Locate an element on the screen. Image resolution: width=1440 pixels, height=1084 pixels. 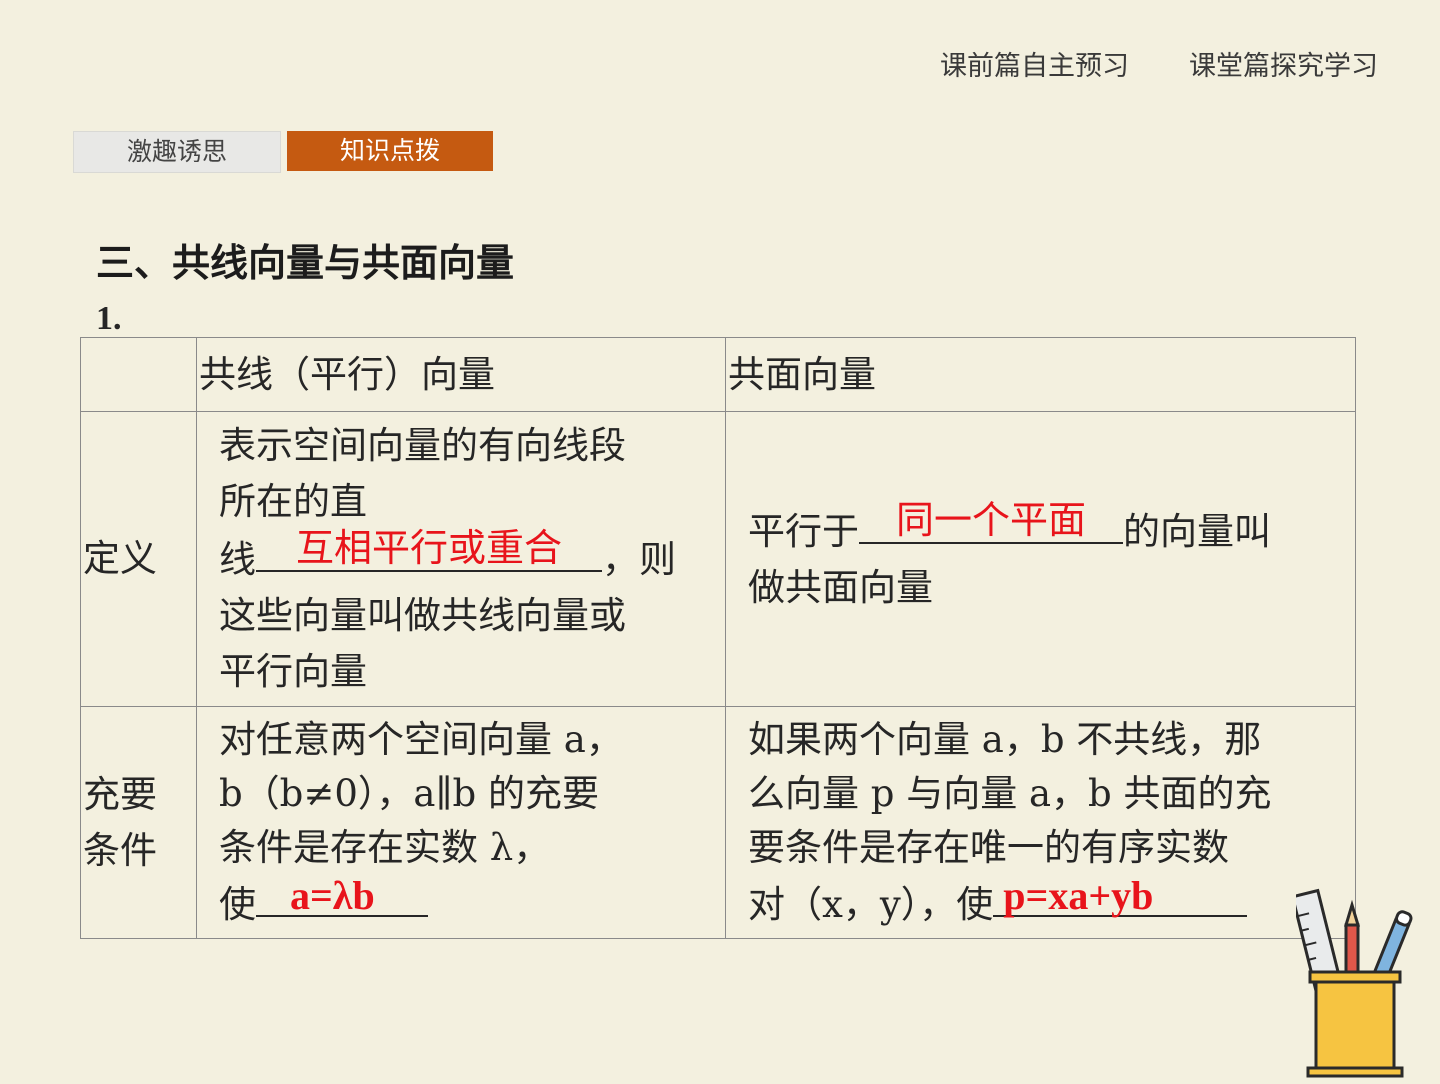
answer-blank: a=λb is located at coordinates (342, 895).